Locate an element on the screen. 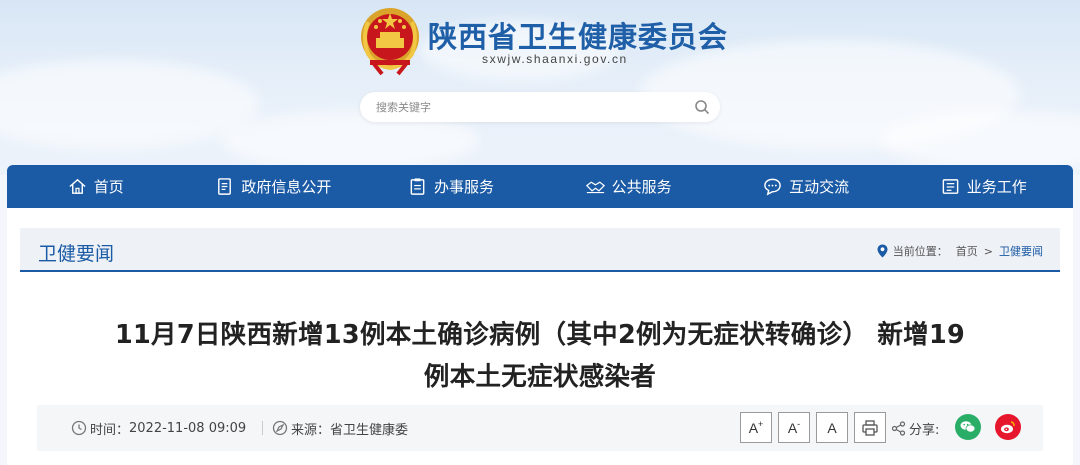 The width and height of the screenshot is (1080, 465). location-pin-icon is located at coordinates (882, 251).